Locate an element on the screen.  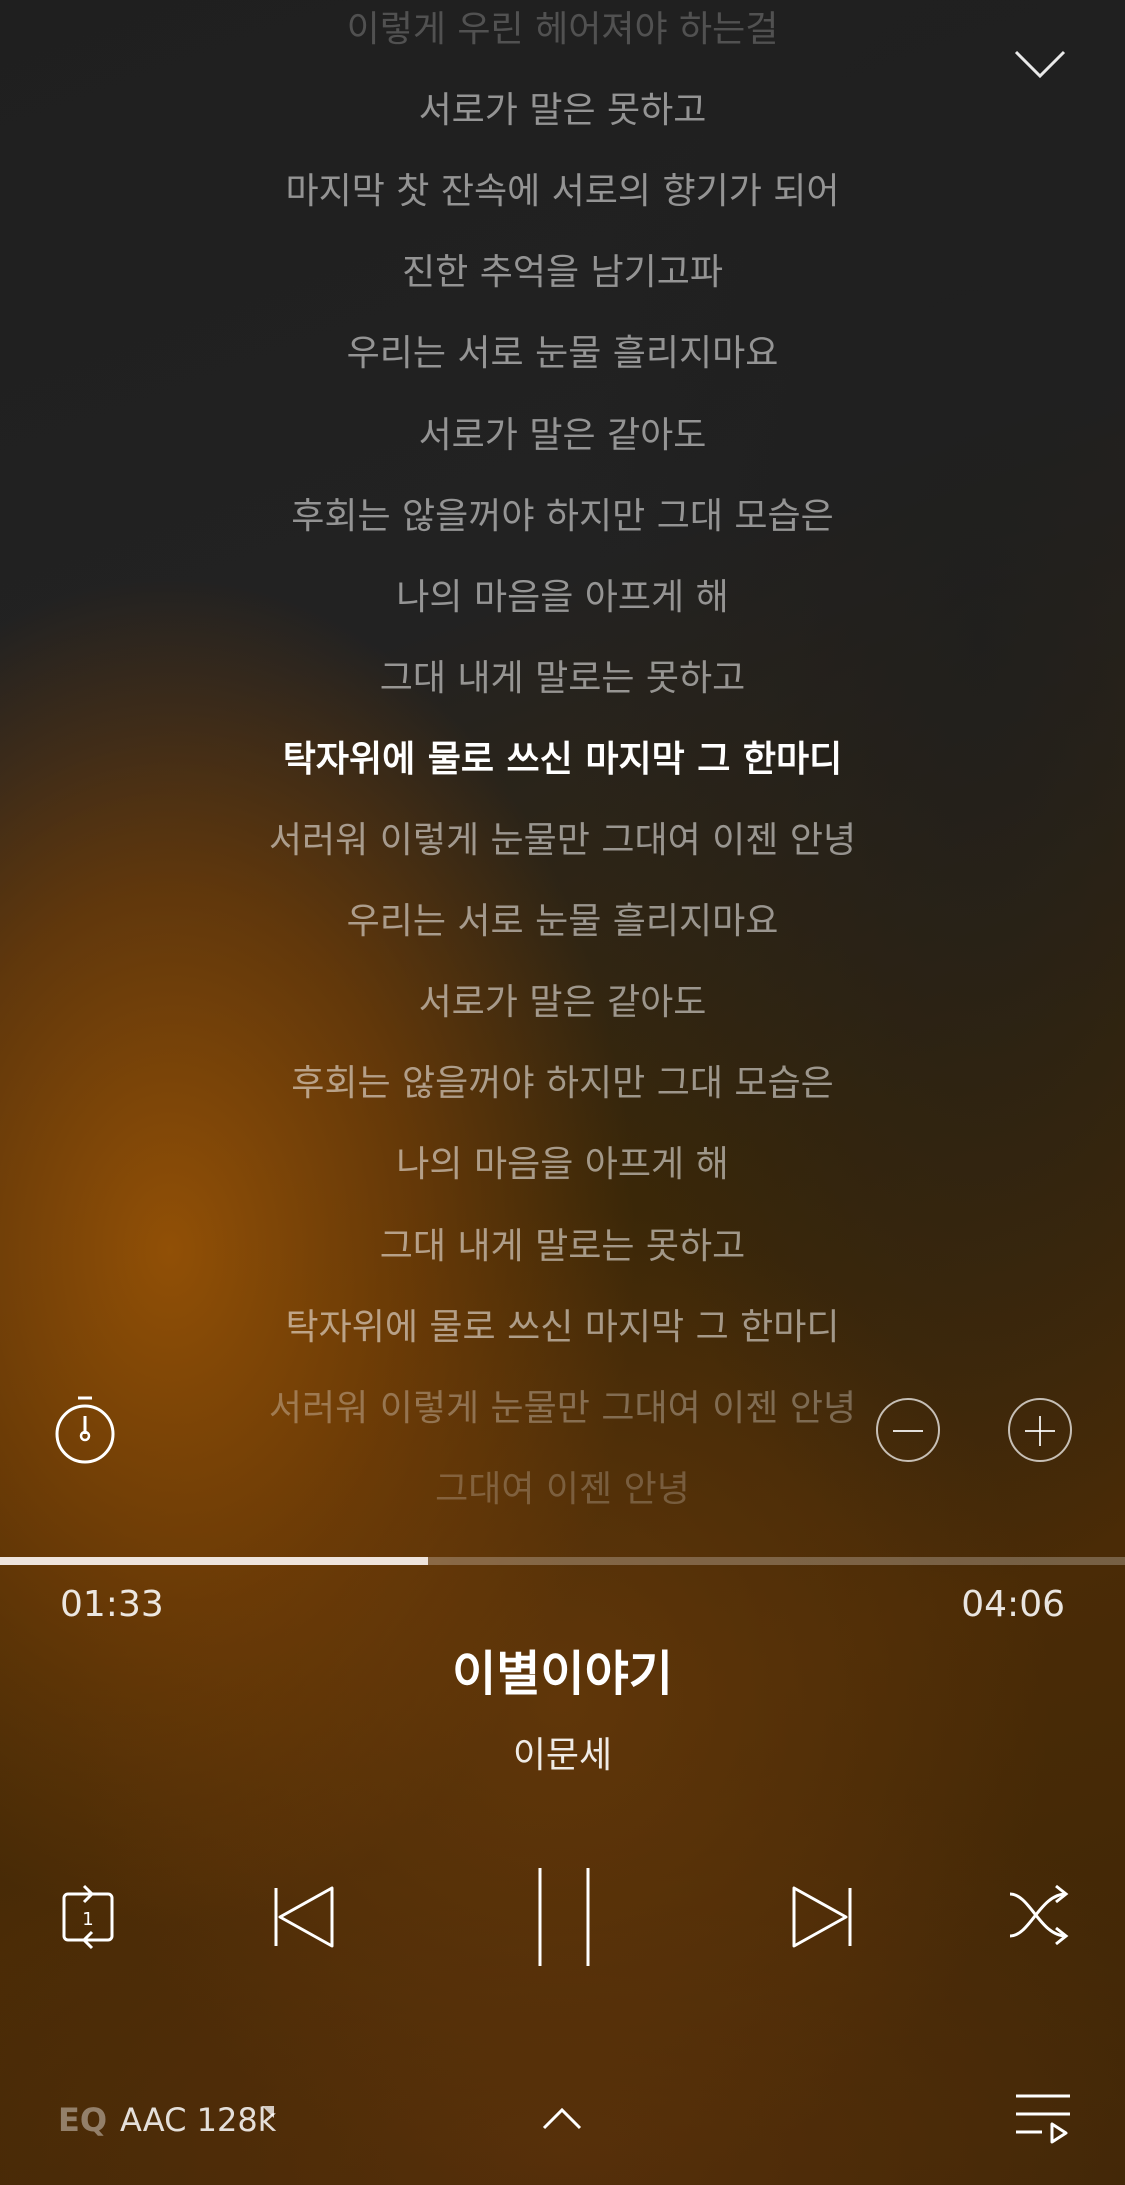
lyric-line: 그대여 이젠 안녕 is located at coordinates (562, 1490).